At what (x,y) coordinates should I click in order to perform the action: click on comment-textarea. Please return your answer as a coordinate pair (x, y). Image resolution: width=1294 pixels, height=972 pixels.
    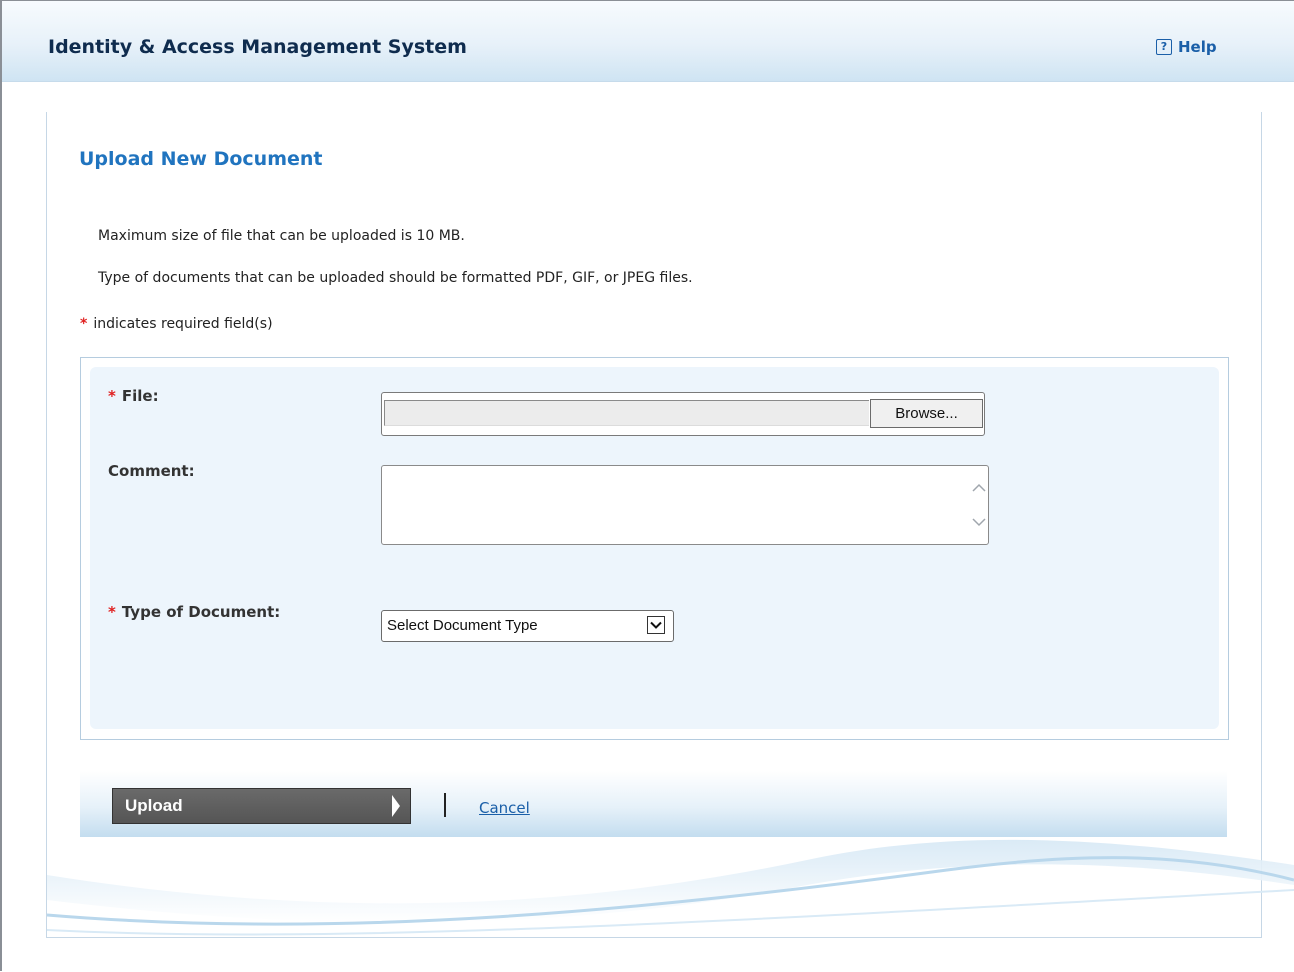
    Looking at the image, I should click on (685, 505).